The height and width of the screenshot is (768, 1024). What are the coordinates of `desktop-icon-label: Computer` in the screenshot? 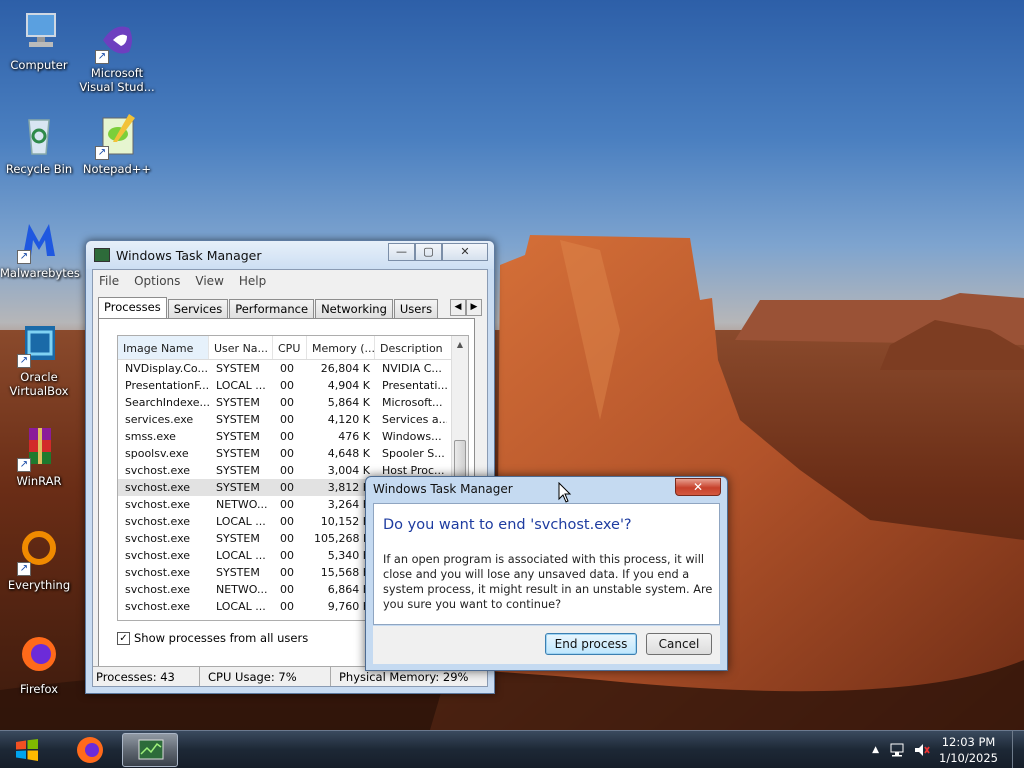 It's located at (39, 65).